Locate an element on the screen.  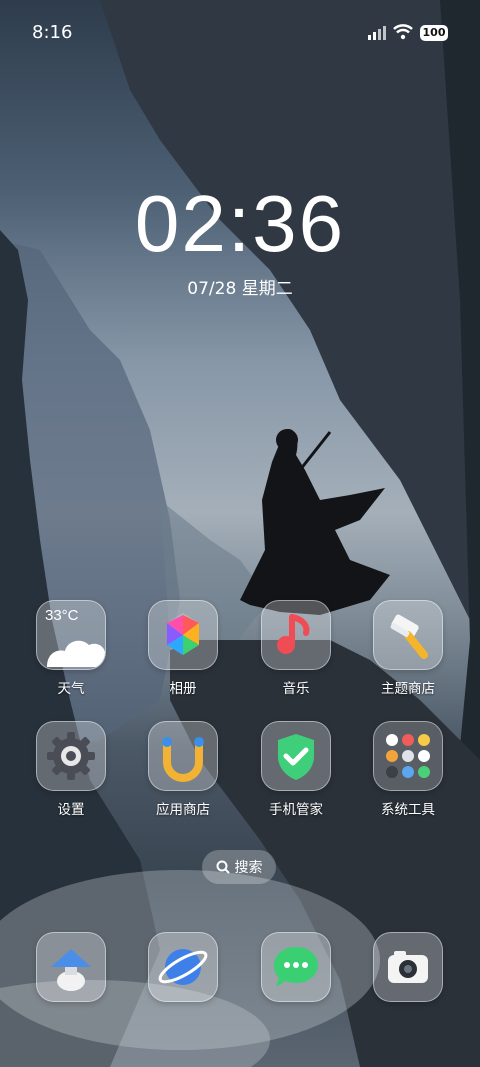
search-label: 搜索 is located at coordinates (248, 868).